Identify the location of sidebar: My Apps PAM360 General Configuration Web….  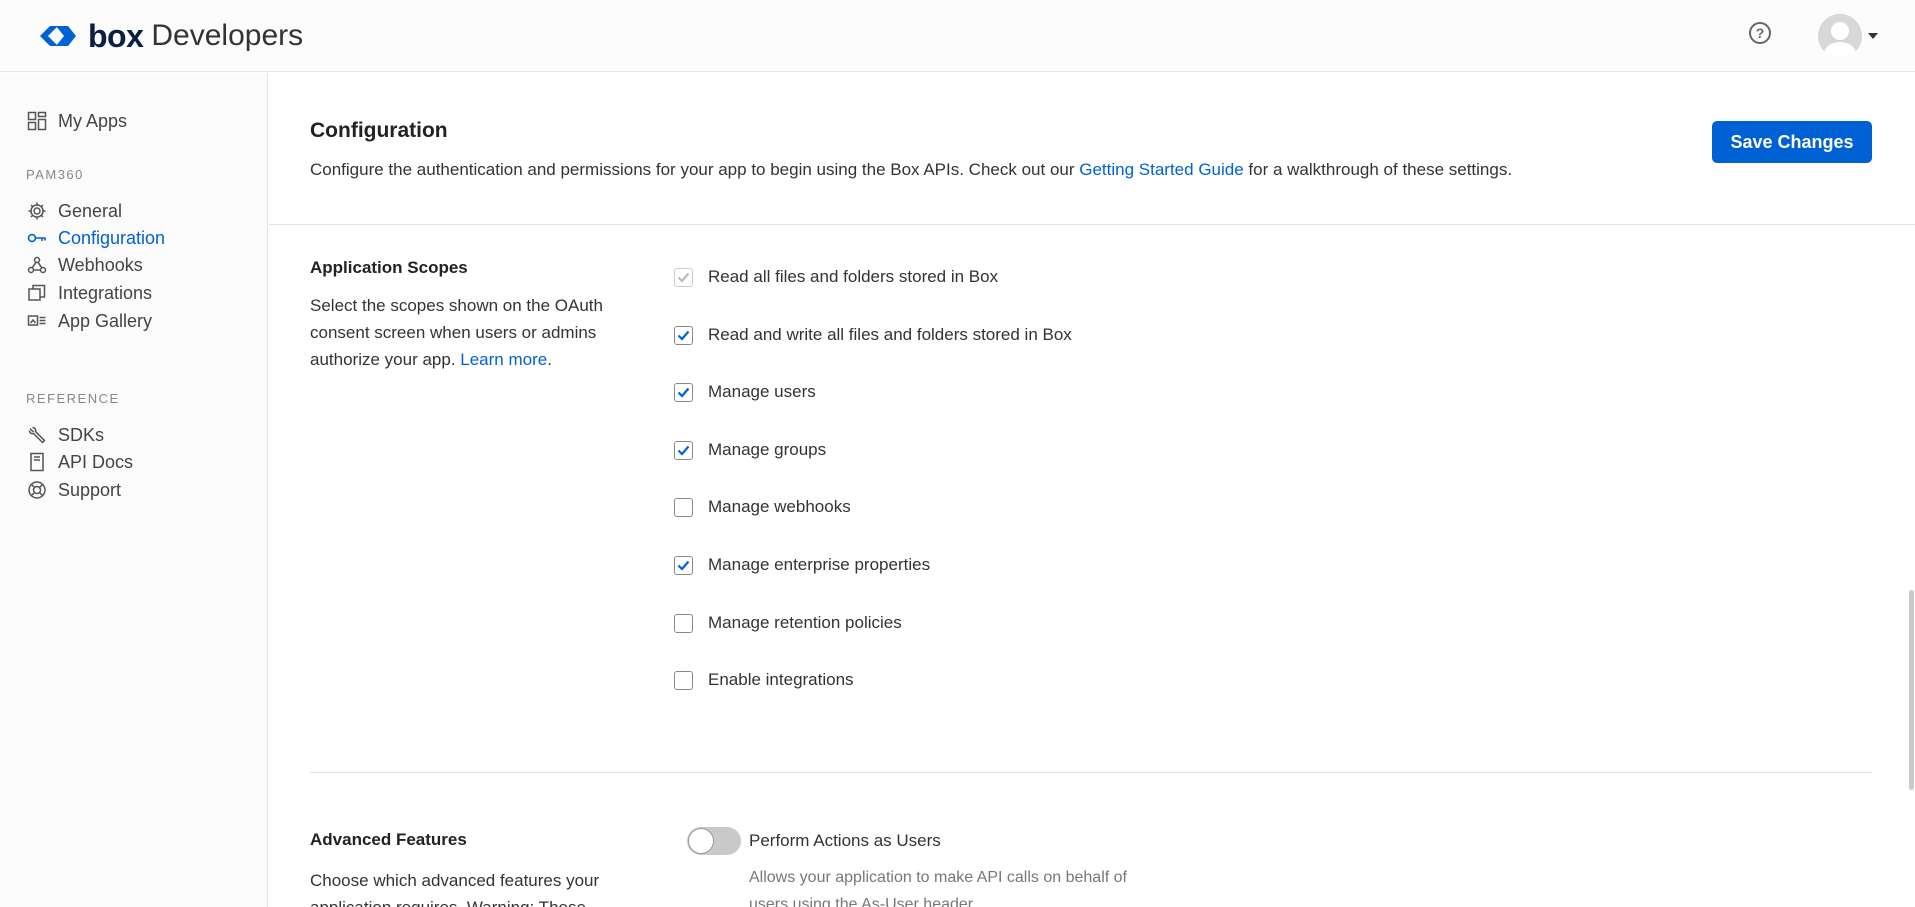
(134, 490).